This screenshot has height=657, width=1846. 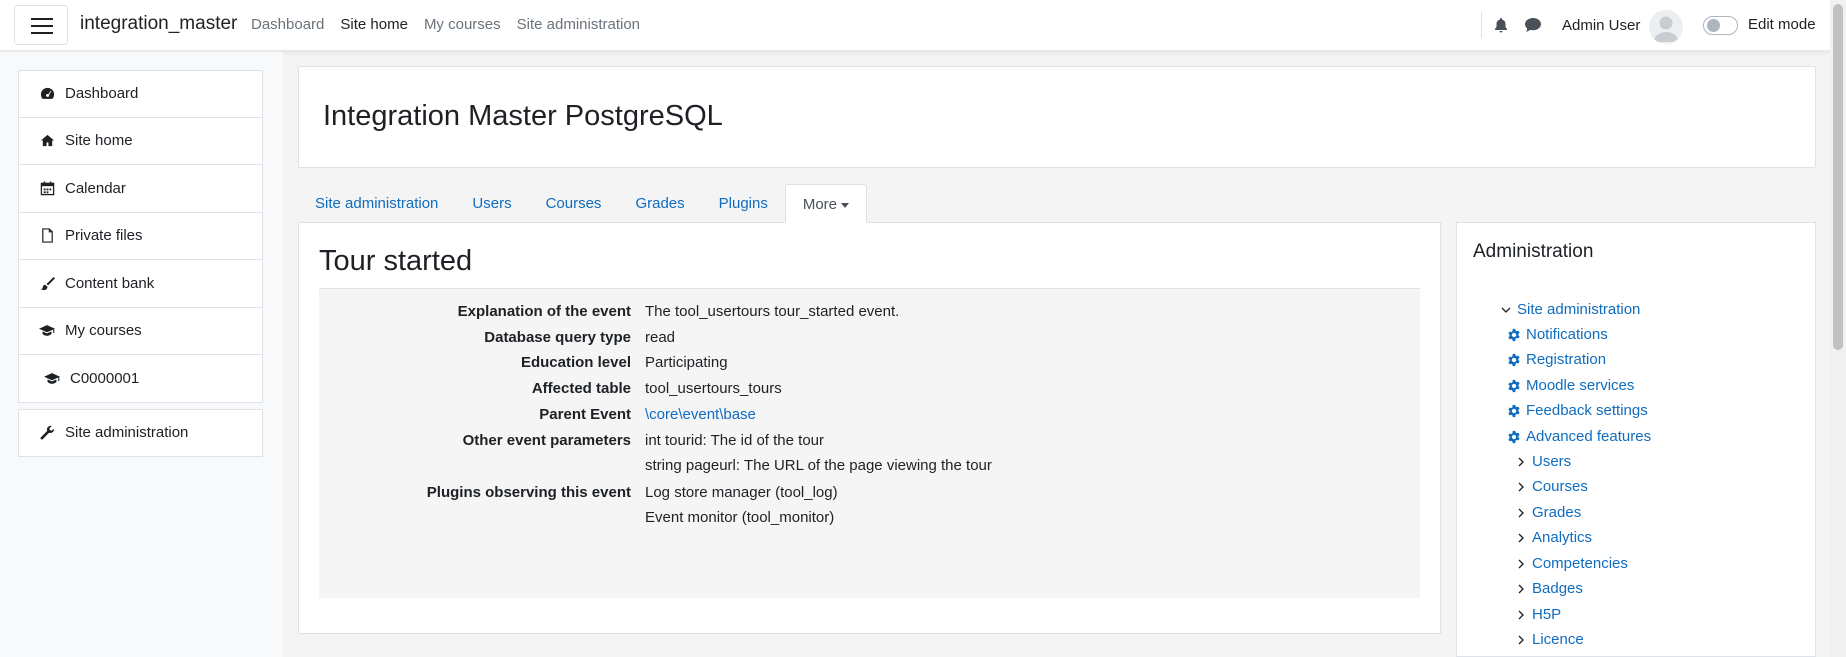 What do you see at coordinates (1589, 436) in the screenshot?
I see `tree-label: Advanced features` at bounding box center [1589, 436].